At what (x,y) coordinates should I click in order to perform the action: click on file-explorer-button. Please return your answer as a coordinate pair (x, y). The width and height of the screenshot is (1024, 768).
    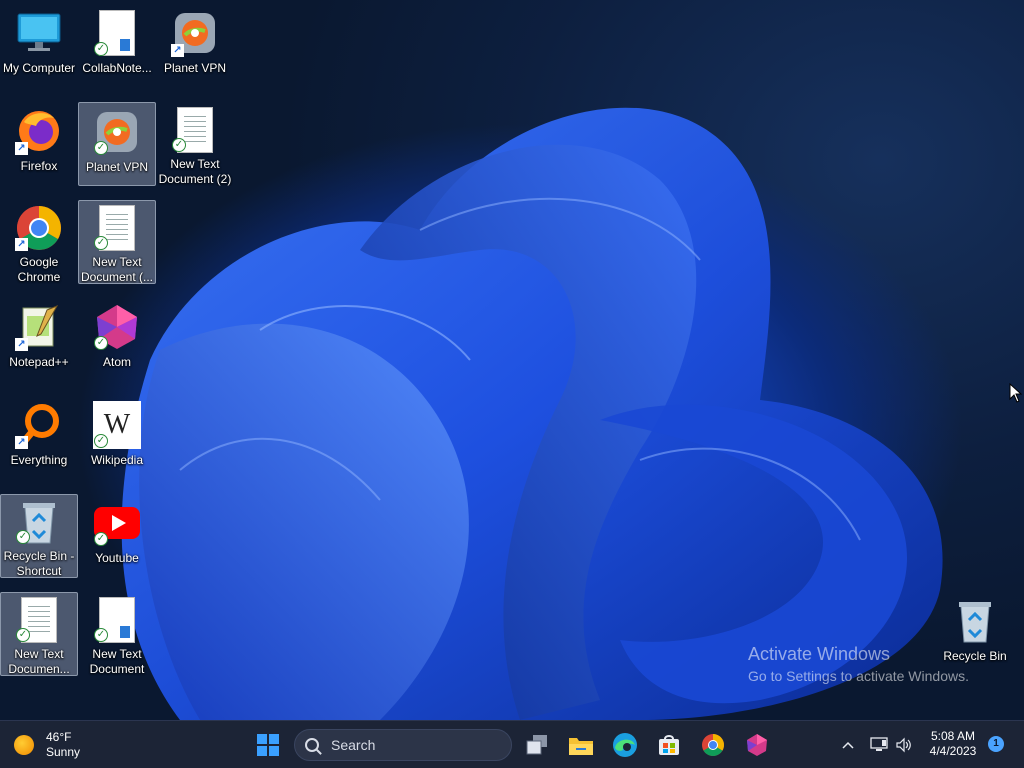
    Looking at the image, I should click on (581, 745).